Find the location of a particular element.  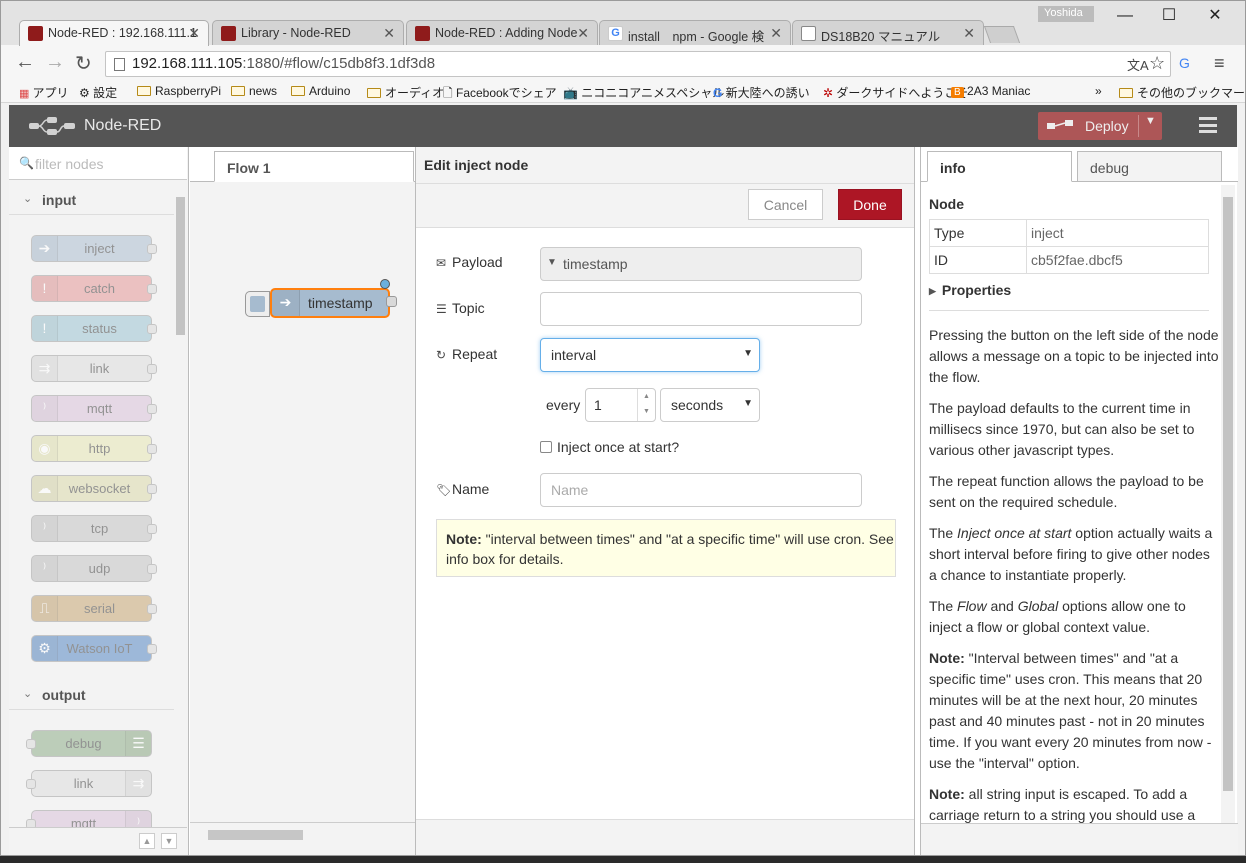

palette-scrollbar is located at coordinates (180, 503).